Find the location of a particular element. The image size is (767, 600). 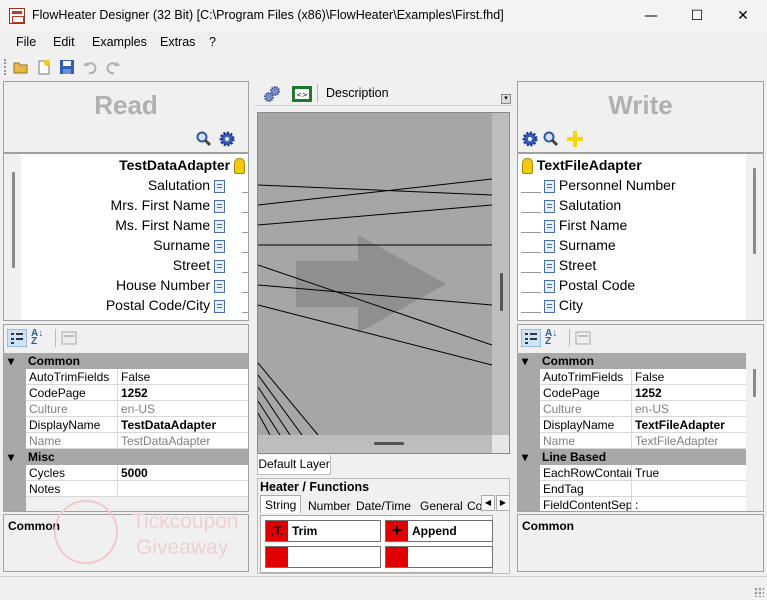

tab-date-time: Date/Time is located at coordinates (383, 506).